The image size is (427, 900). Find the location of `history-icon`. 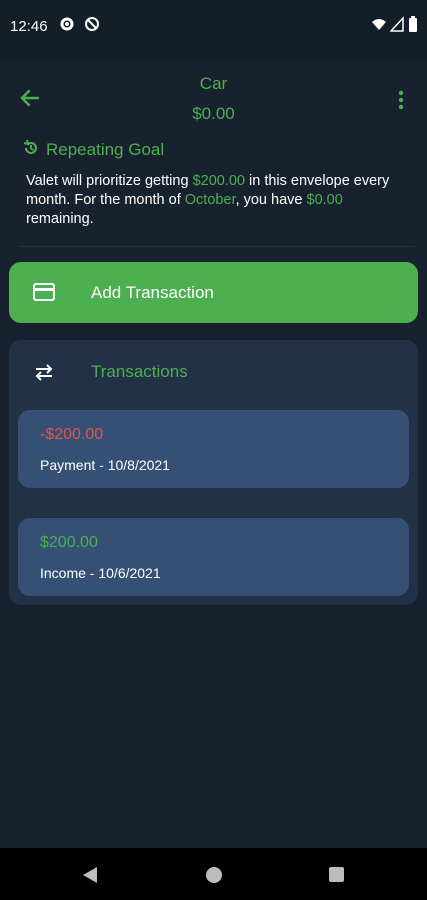

history-icon is located at coordinates (31, 150).